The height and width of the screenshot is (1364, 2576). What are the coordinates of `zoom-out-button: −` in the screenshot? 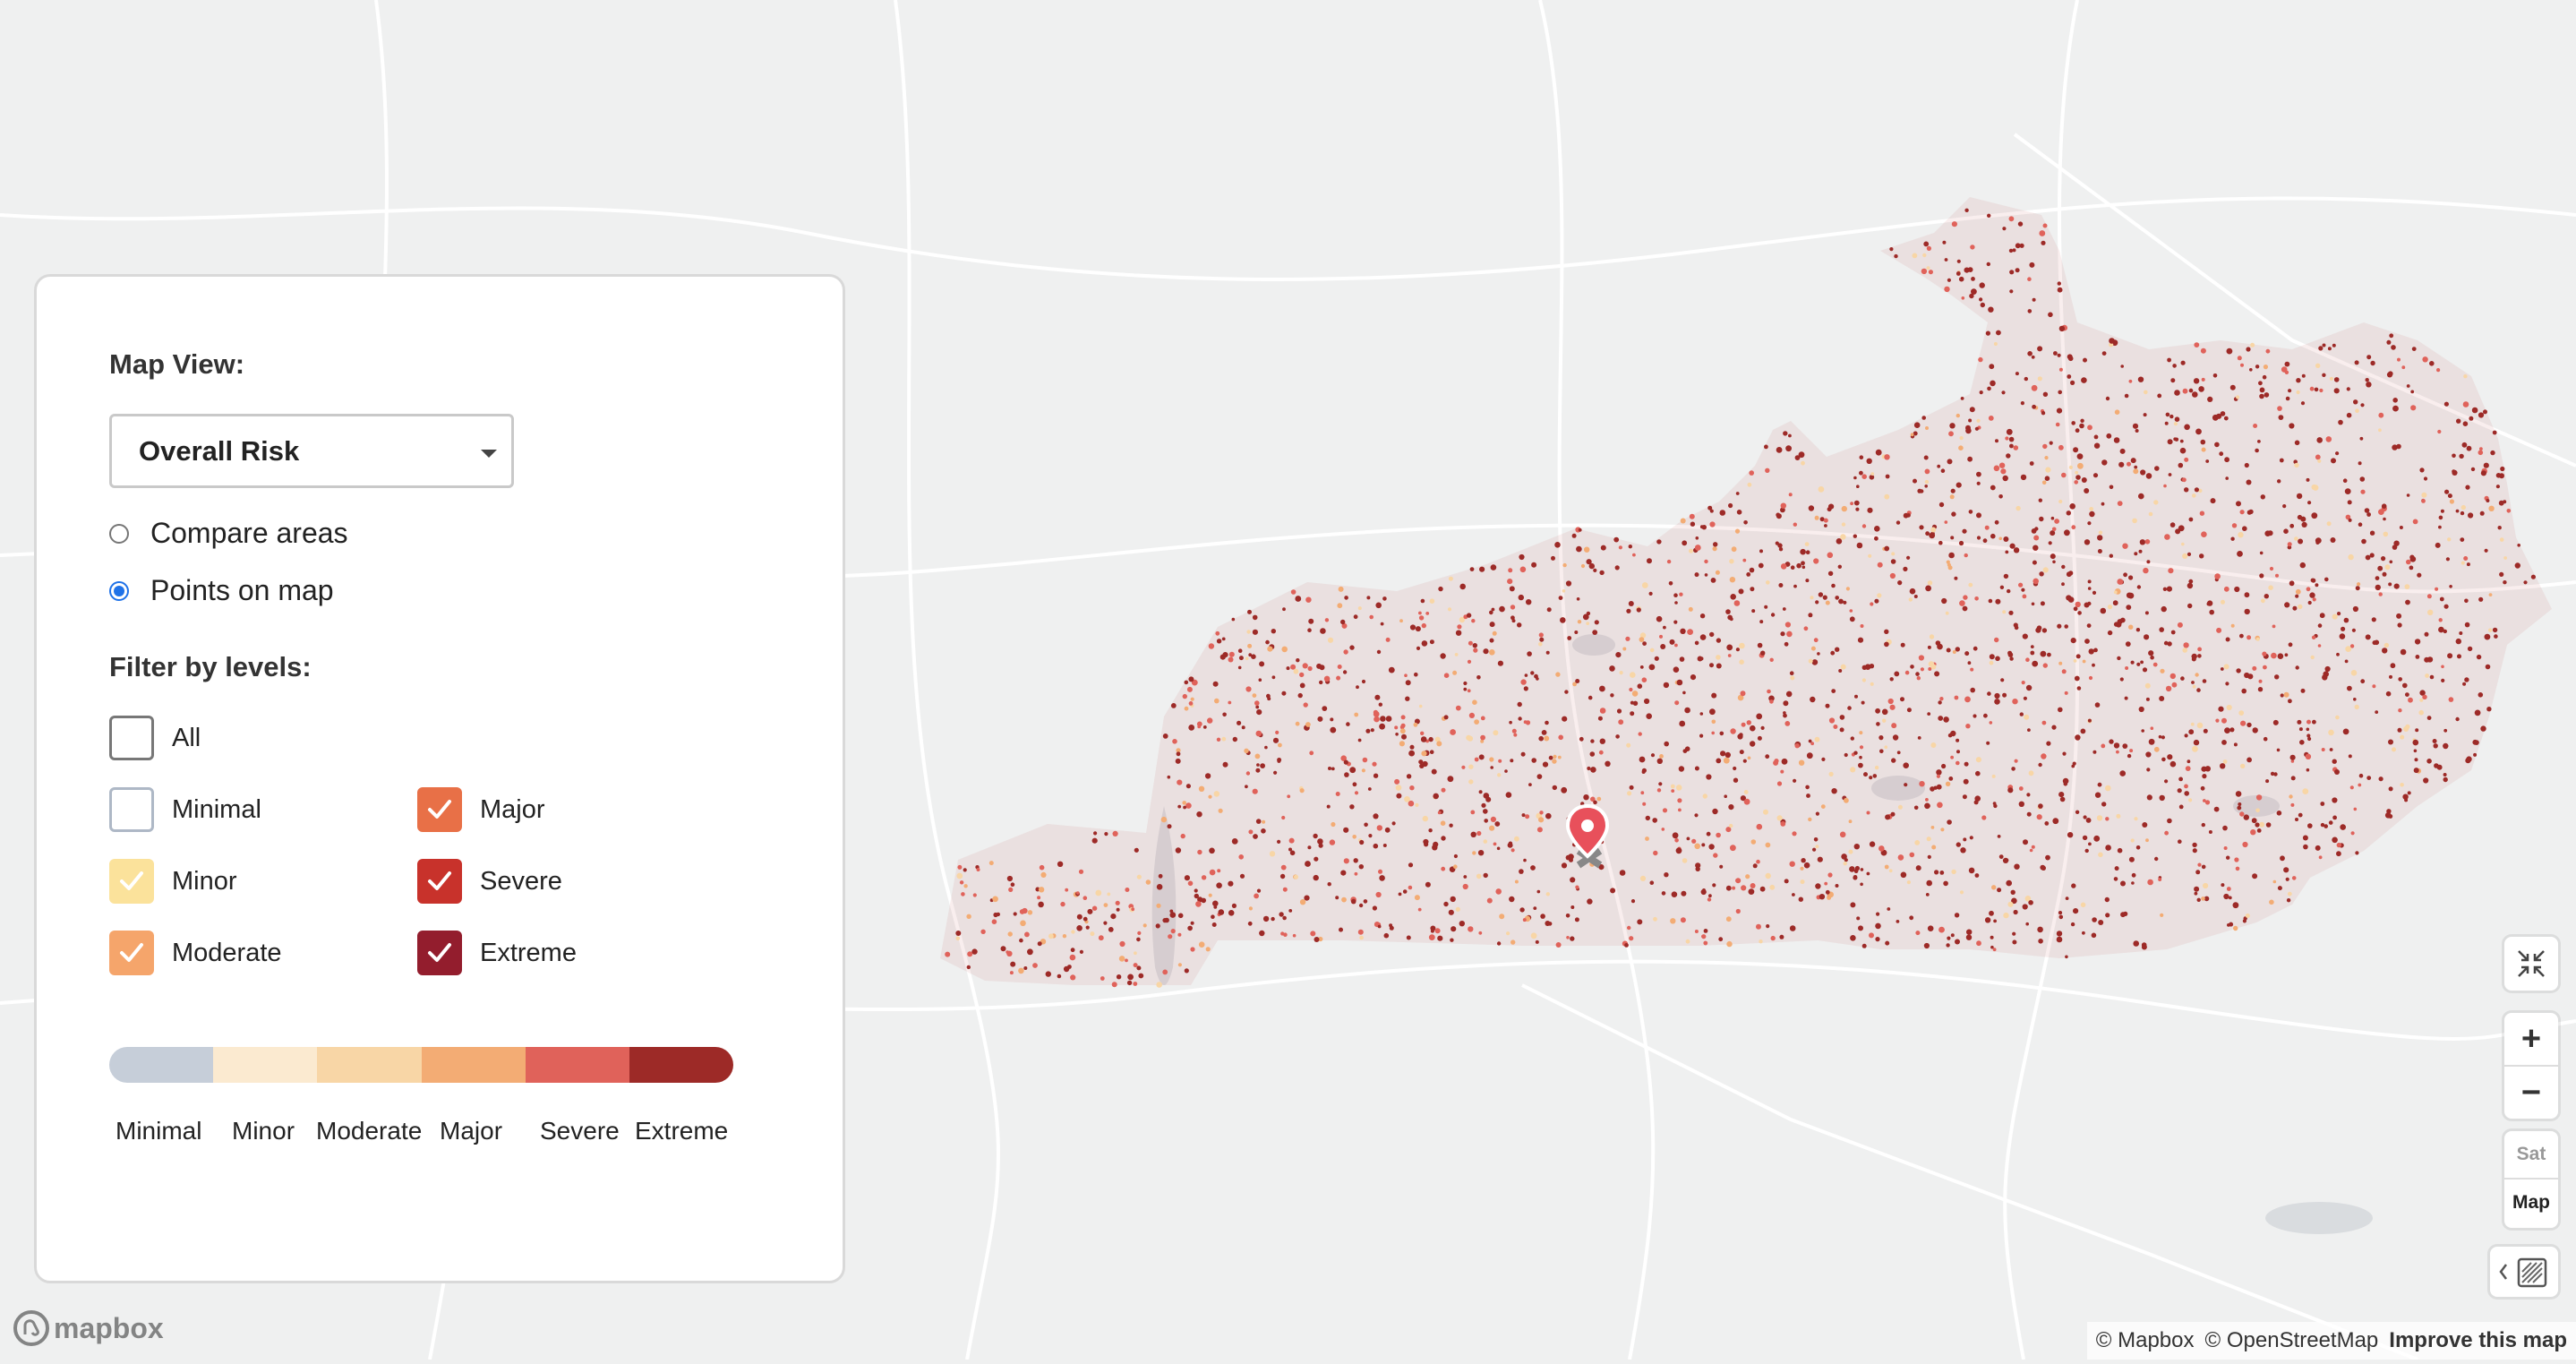 It's located at (2531, 1093).